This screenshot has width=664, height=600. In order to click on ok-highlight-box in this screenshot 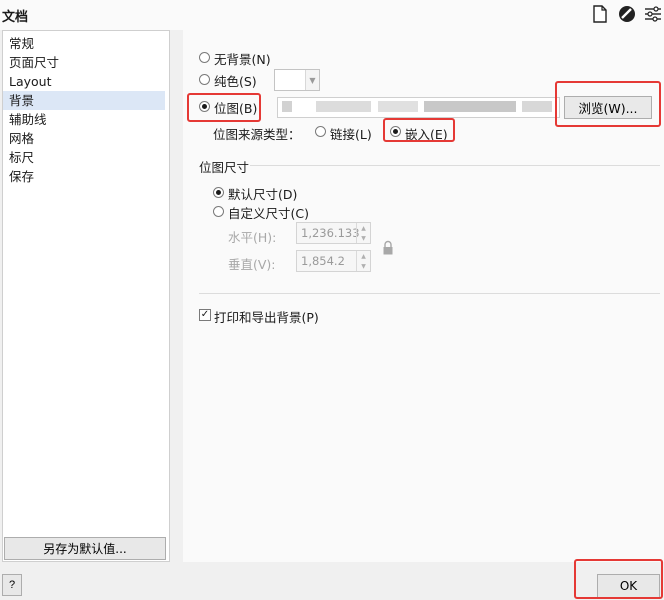, I will do `click(618, 579)`.